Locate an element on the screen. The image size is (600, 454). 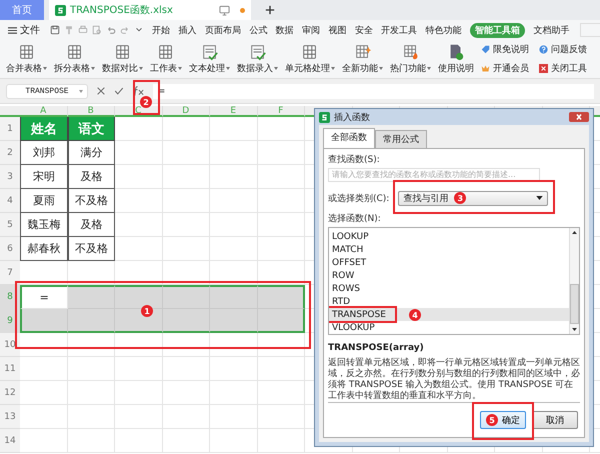
cancel-button: 取消 is located at coordinates (555, 420).